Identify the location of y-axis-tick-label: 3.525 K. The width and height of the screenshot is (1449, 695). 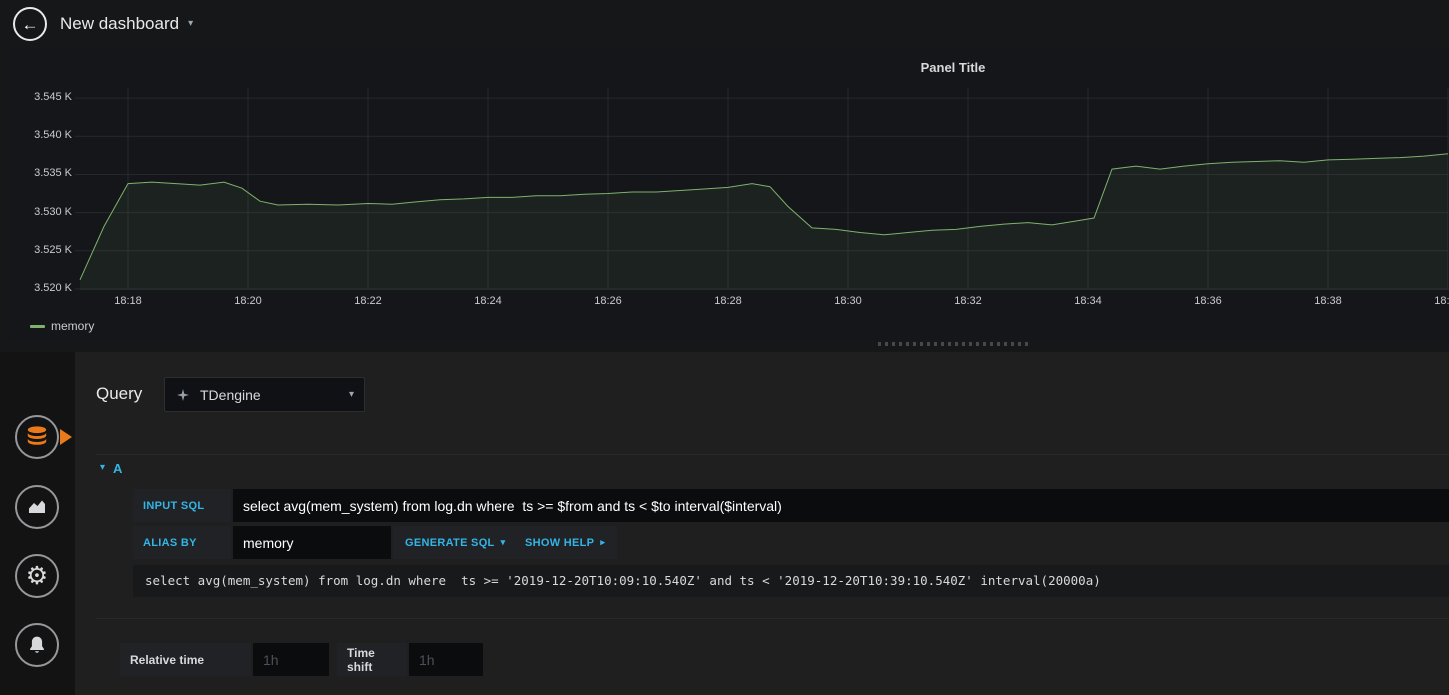
(53, 249).